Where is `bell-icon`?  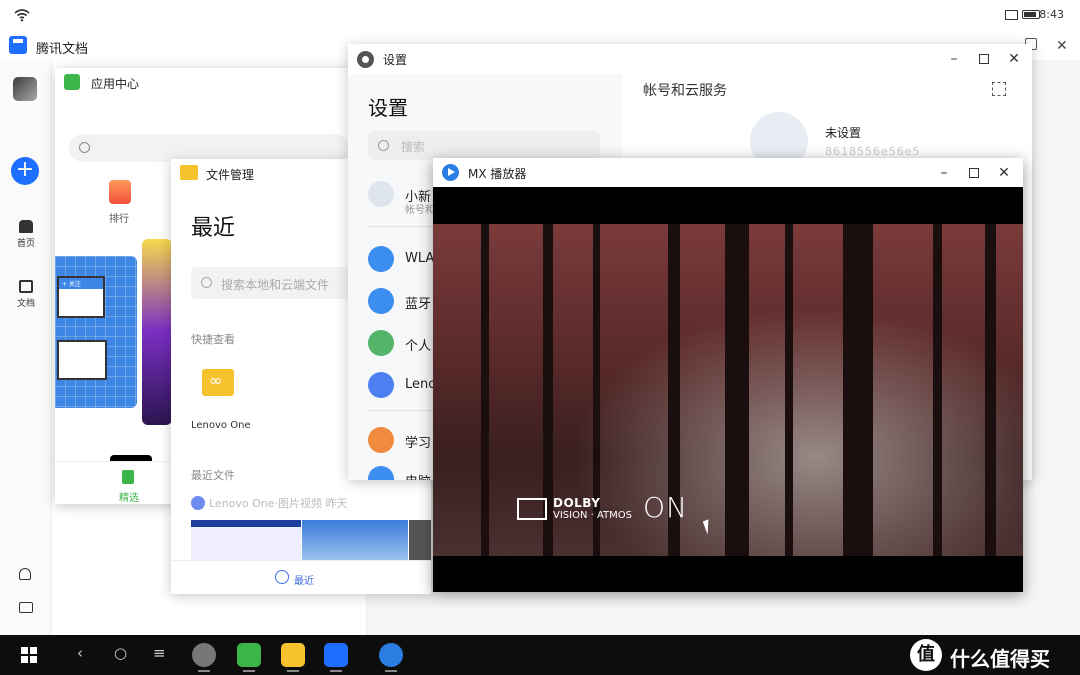 bell-icon is located at coordinates (25, 574).